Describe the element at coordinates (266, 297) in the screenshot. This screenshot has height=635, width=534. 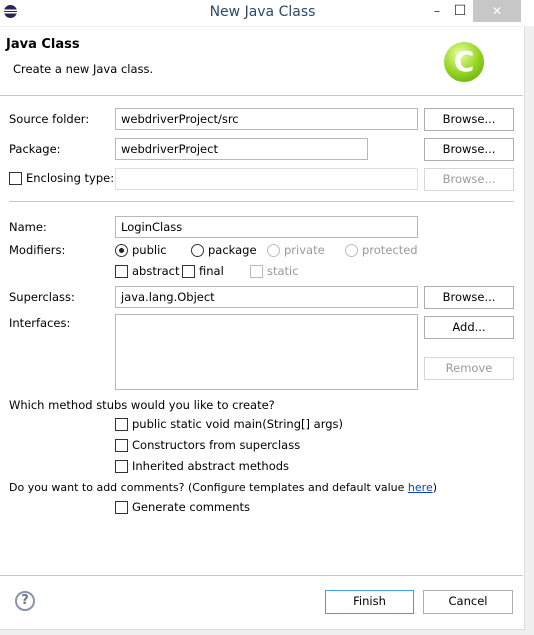
I see `superclass-input: java.lang.Object` at that location.